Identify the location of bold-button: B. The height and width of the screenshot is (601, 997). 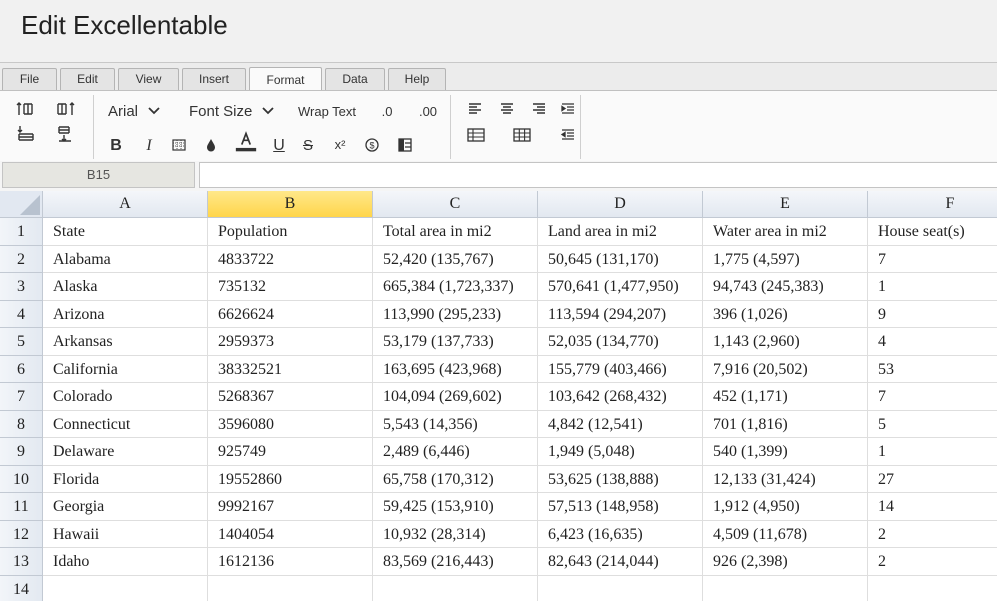
(116, 146).